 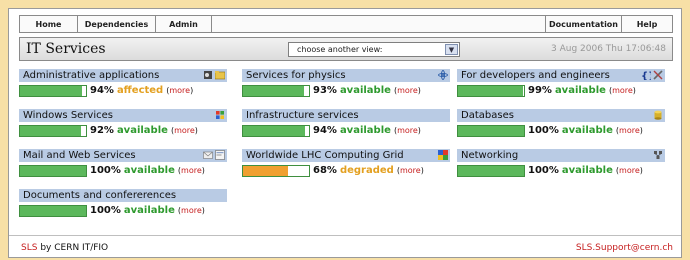 I want to click on service-tile: Networking 100% available (more), so click(x=561, y=163).